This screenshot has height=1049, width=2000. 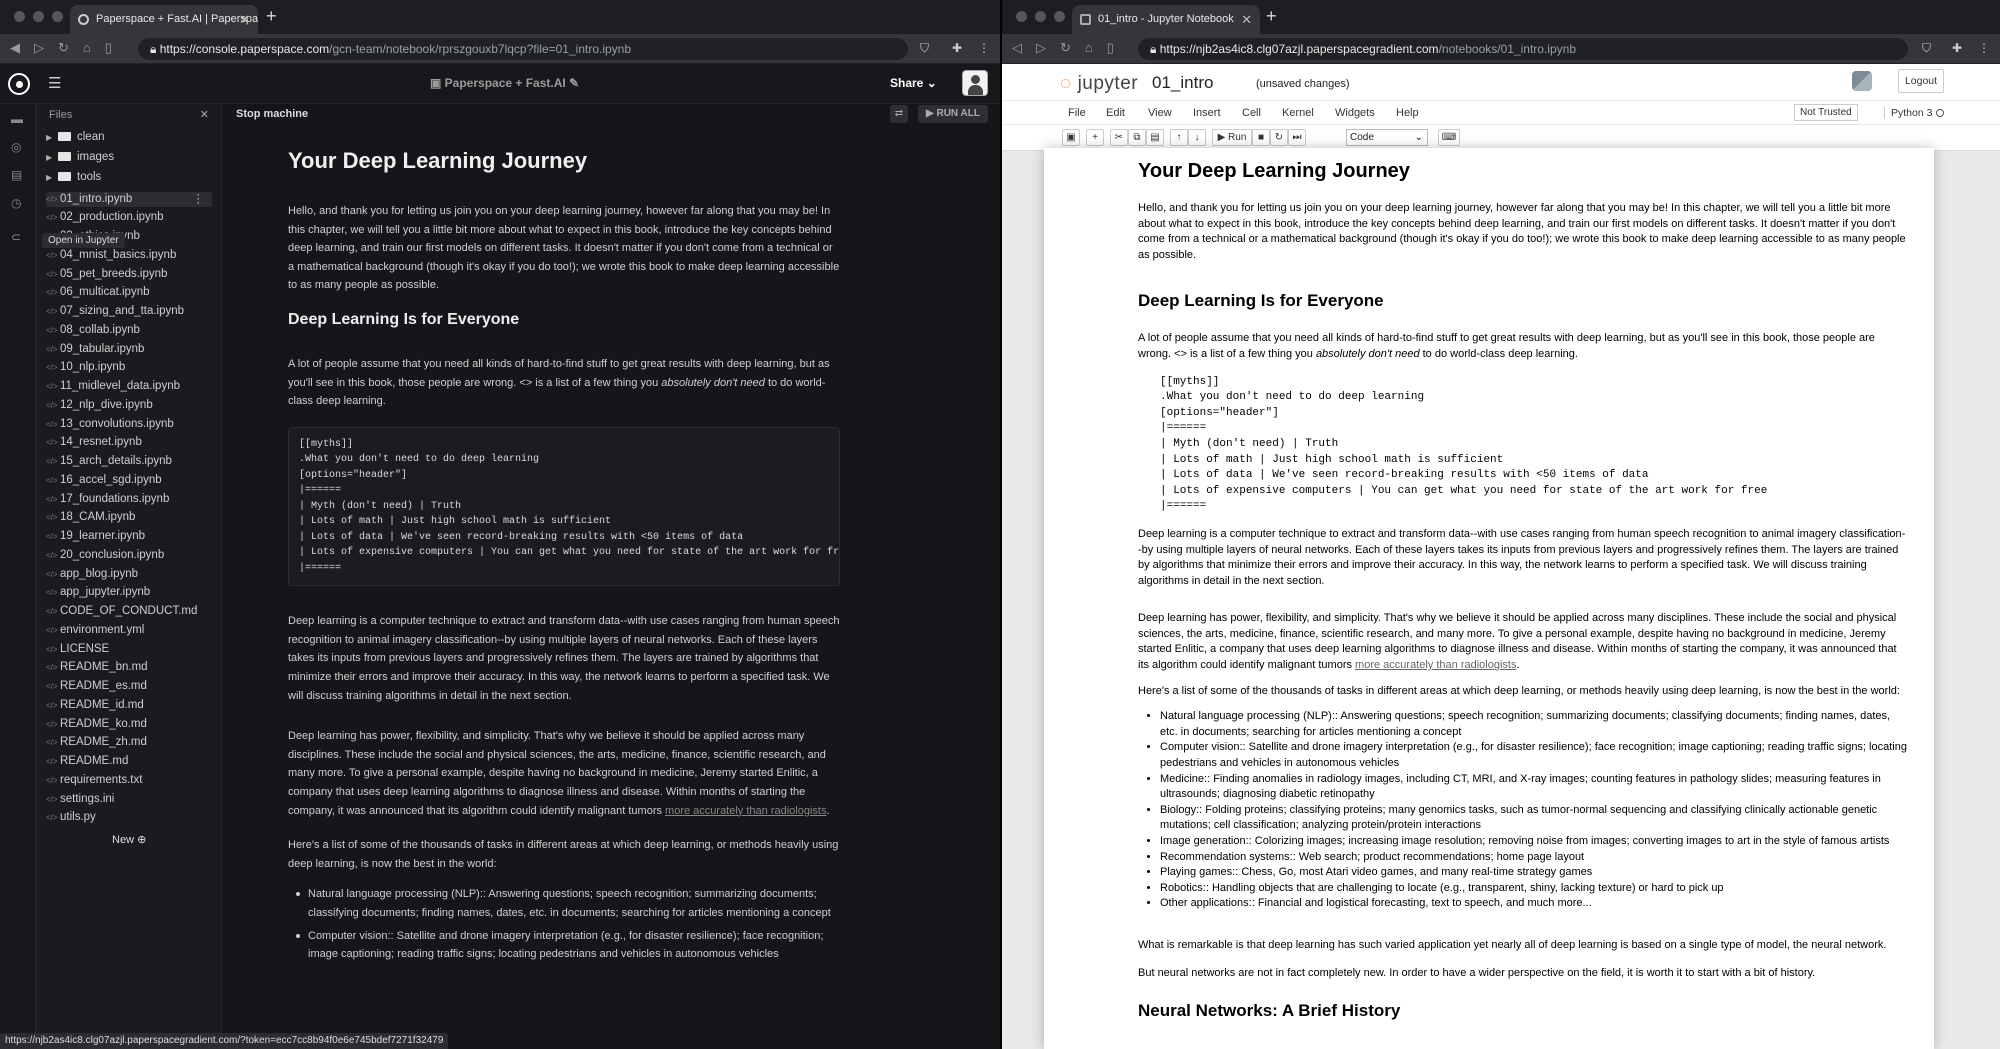 I want to click on back-icon: ◀, so click(x=15, y=48).